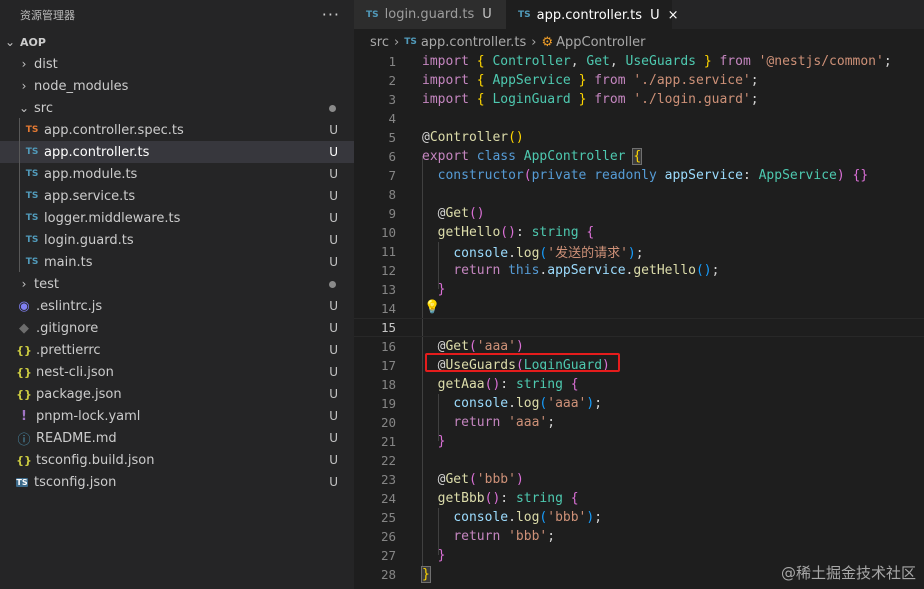  Describe the element at coordinates (22, 482) in the screenshot. I see `tsconfig-icon: TS` at that location.